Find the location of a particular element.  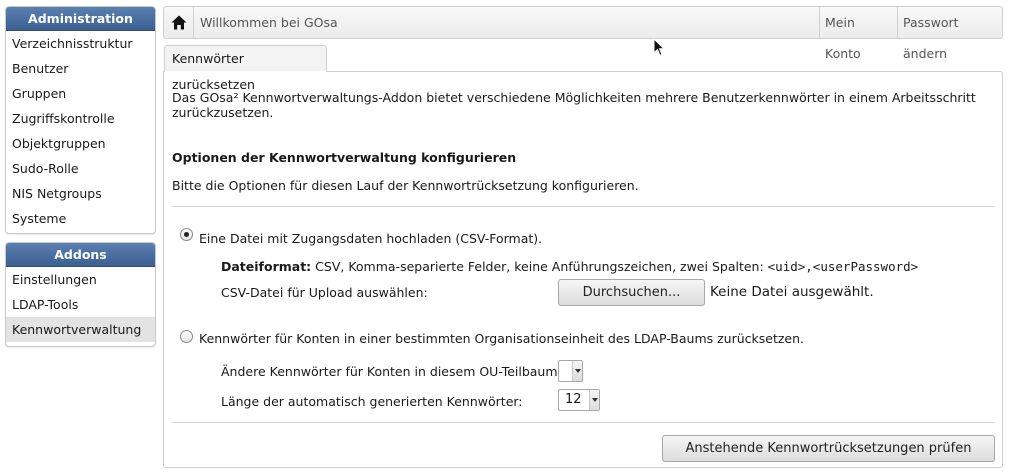

tab-kennwoerter-zuruecksetzen: Kennwörter zurücksetzen is located at coordinates (245, 68).